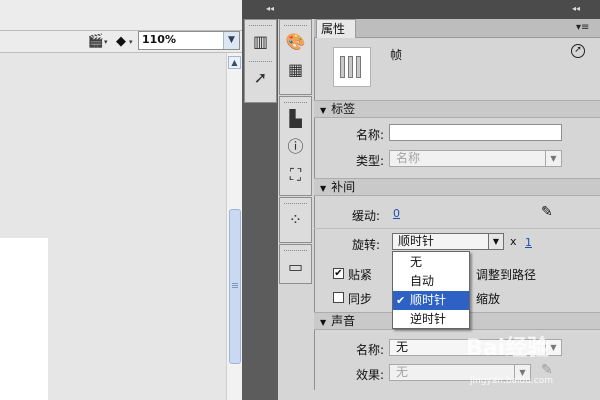 The width and height of the screenshot is (600, 400). What do you see at coordinates (295, 220) in the screenshot?
I see `motion-presets-icon: ⁘` at bounding box center [295, 220].